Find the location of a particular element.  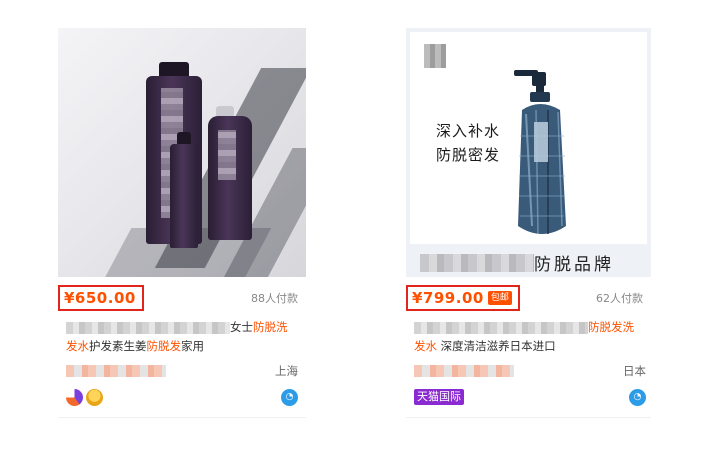

brand-slogan: 防脱品牌 is located at coordinates (574, 265).